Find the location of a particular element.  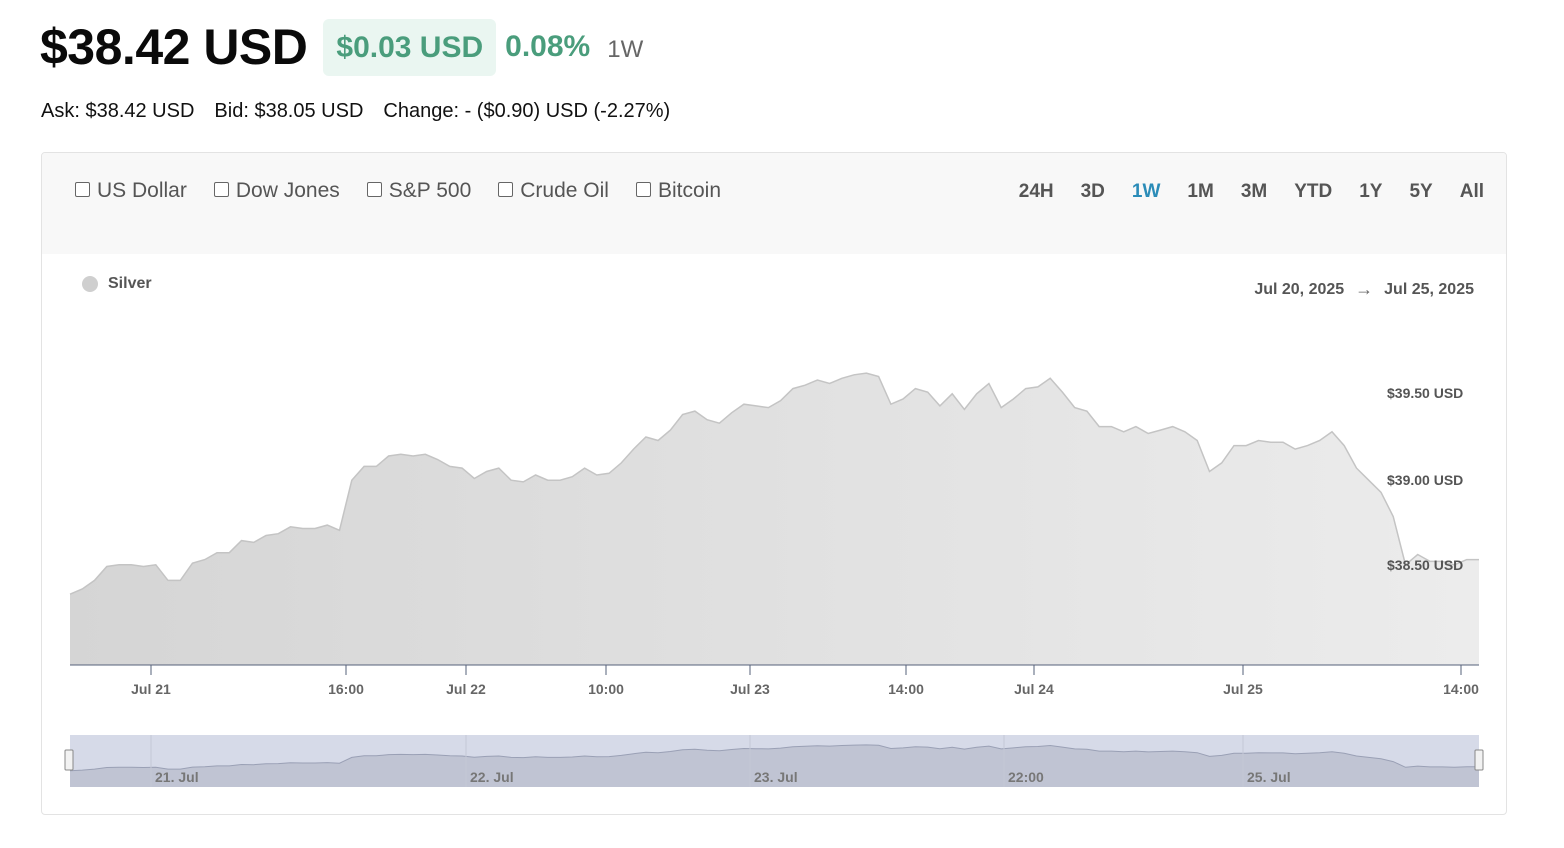

navigator-handle-left is located at coordinates (69, 760).